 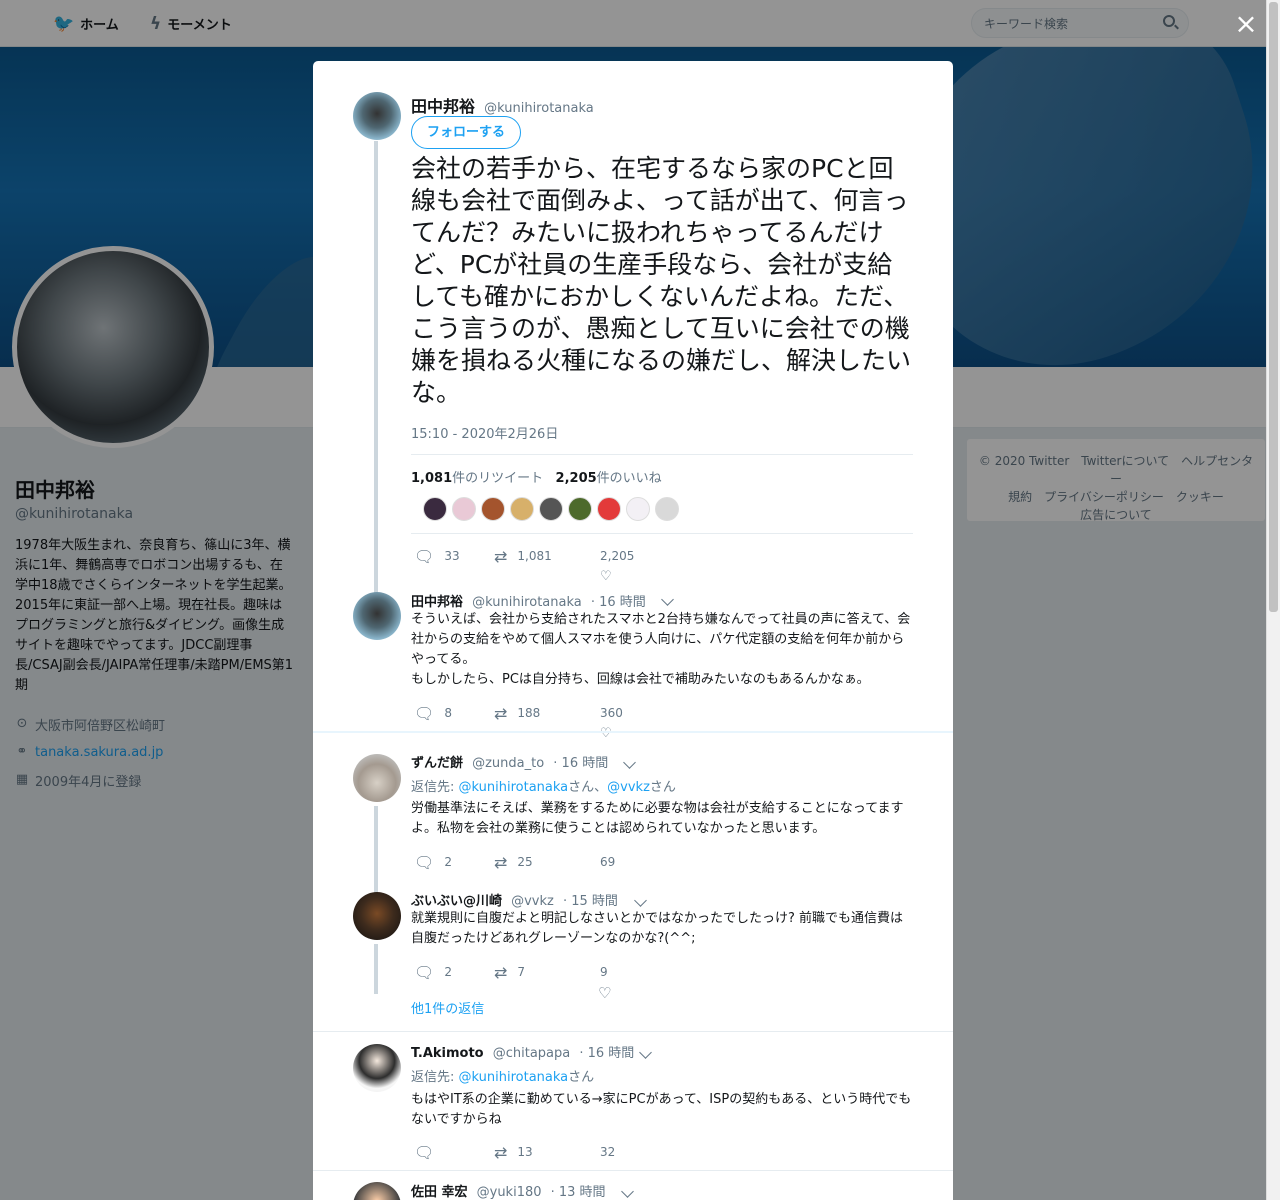 I want to click on reply-to-prefix: 返信先:, so click(x=435, y=1077).